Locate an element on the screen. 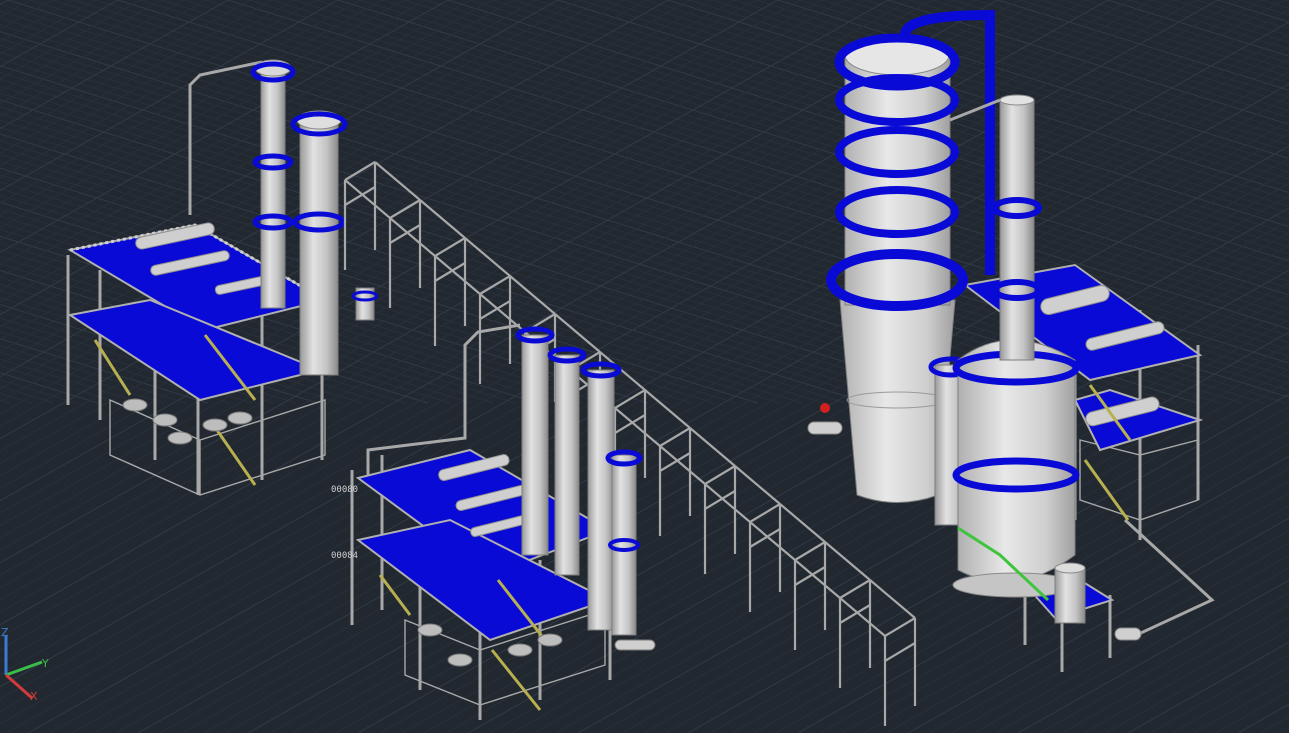 Image resolution: width=1289 pixels, height=733 pixels. ucs-y-label: Y is located at coordinates (45, 663).